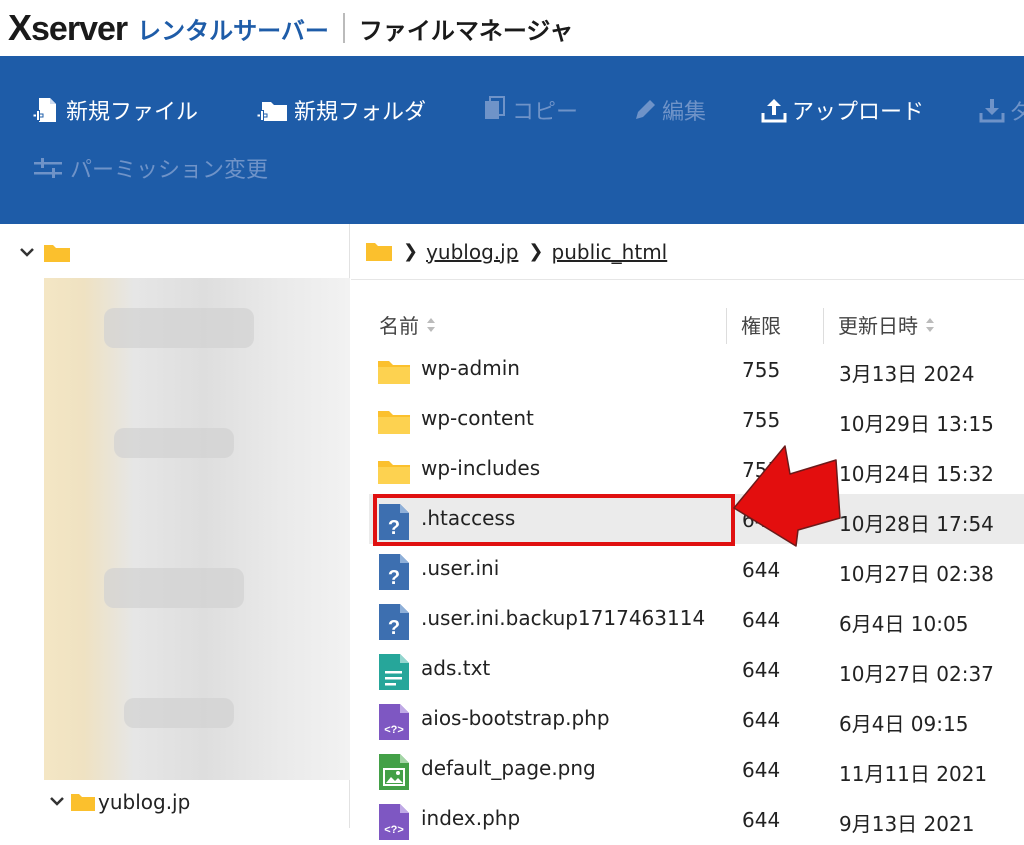 The height and width of the screenshot is (845, 1024). Describe the element at coordinates (495, 107) in the screenshot. I see `copy-icon` at that location.